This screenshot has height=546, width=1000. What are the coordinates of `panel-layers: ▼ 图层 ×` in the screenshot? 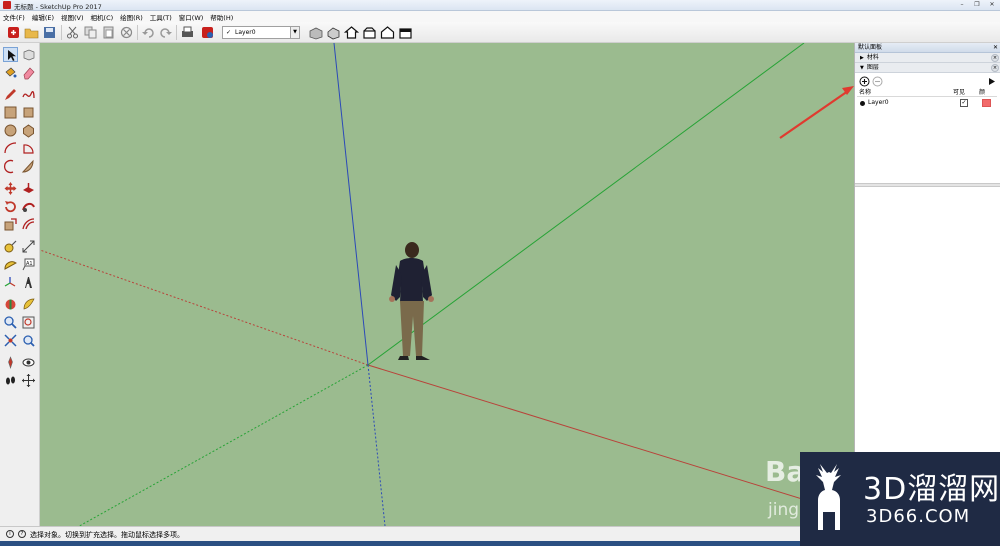 It's located at (927, 68).